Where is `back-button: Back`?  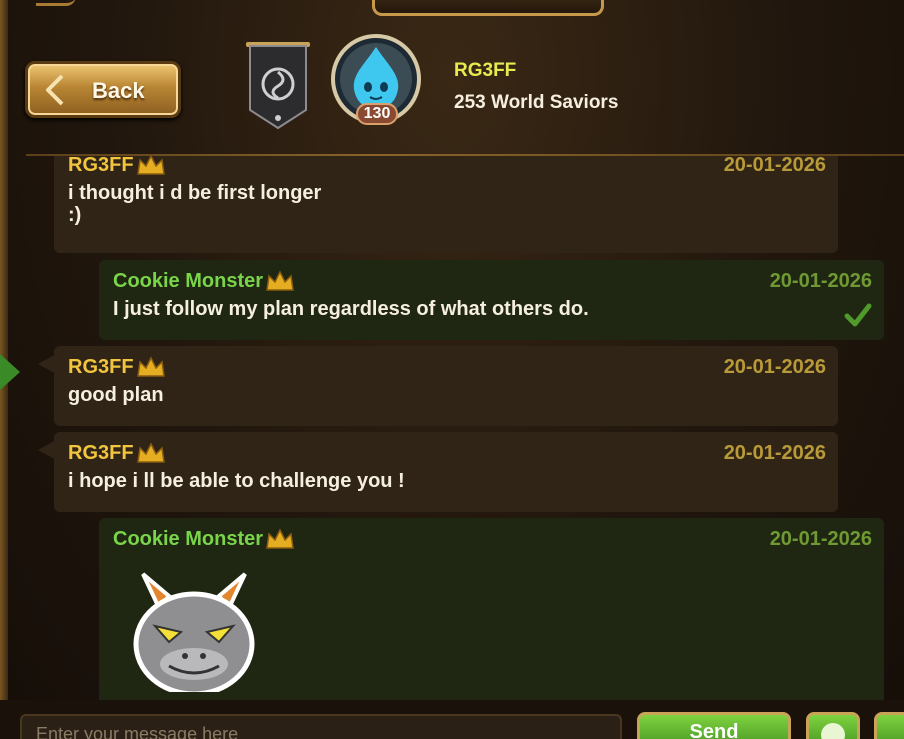
back-button: Back is located at coordinates (103, 89).